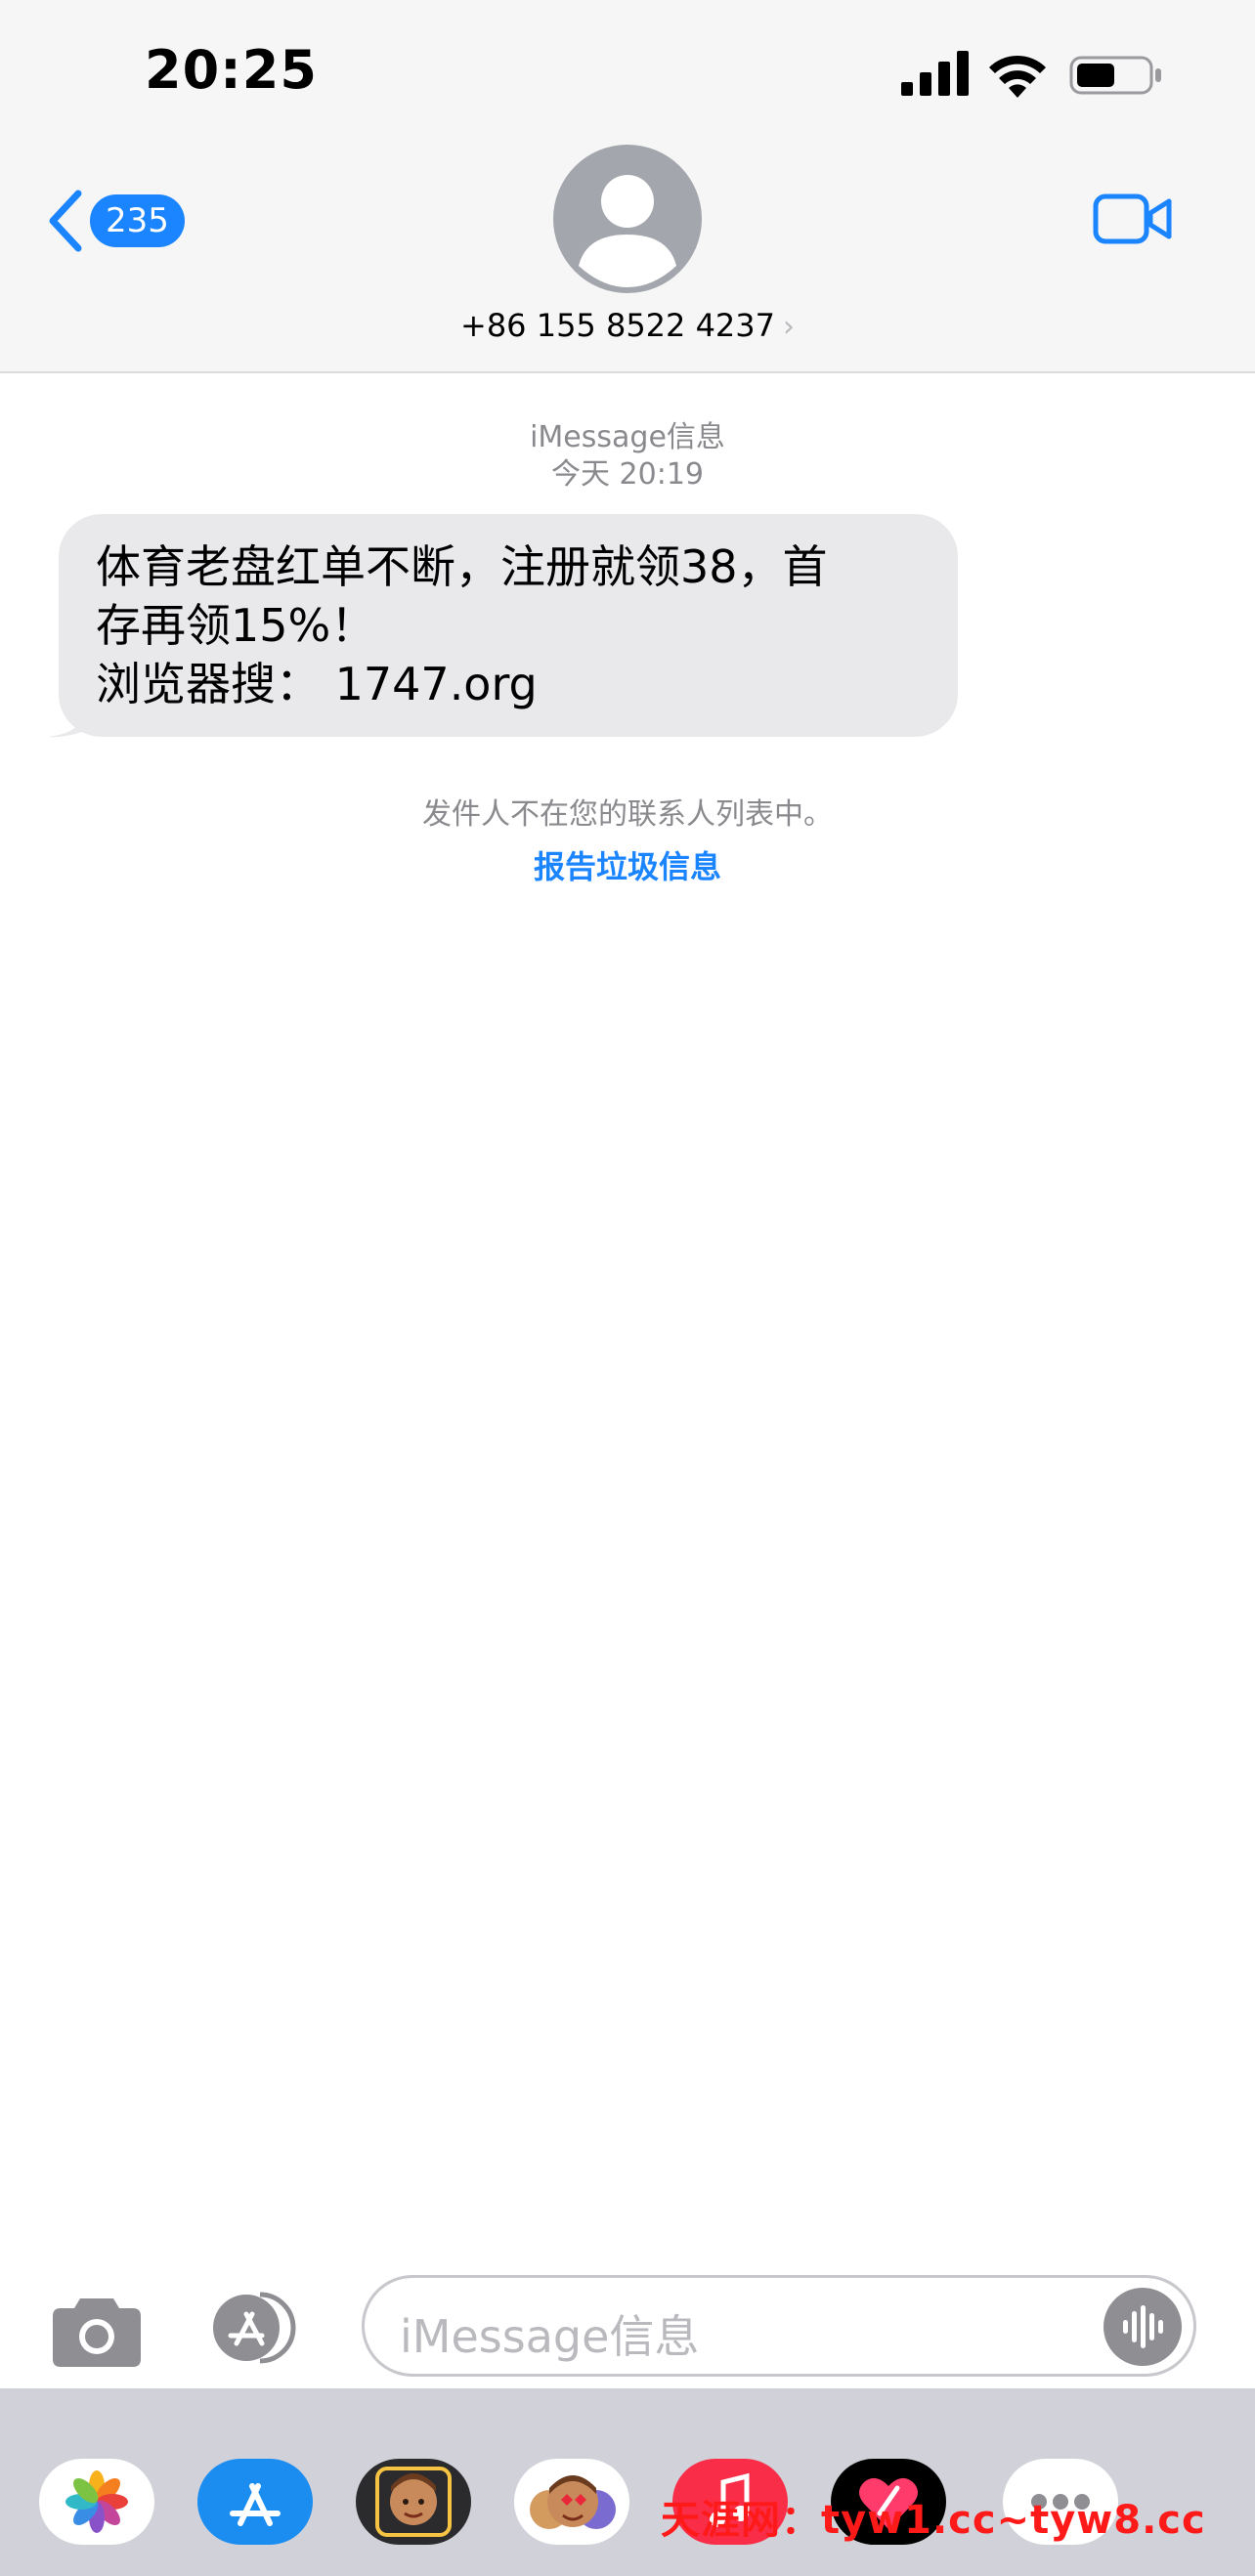  Describe the element at coordinates (1133, 219) in the screenshot. I see `facetime-video-icon` at that location.